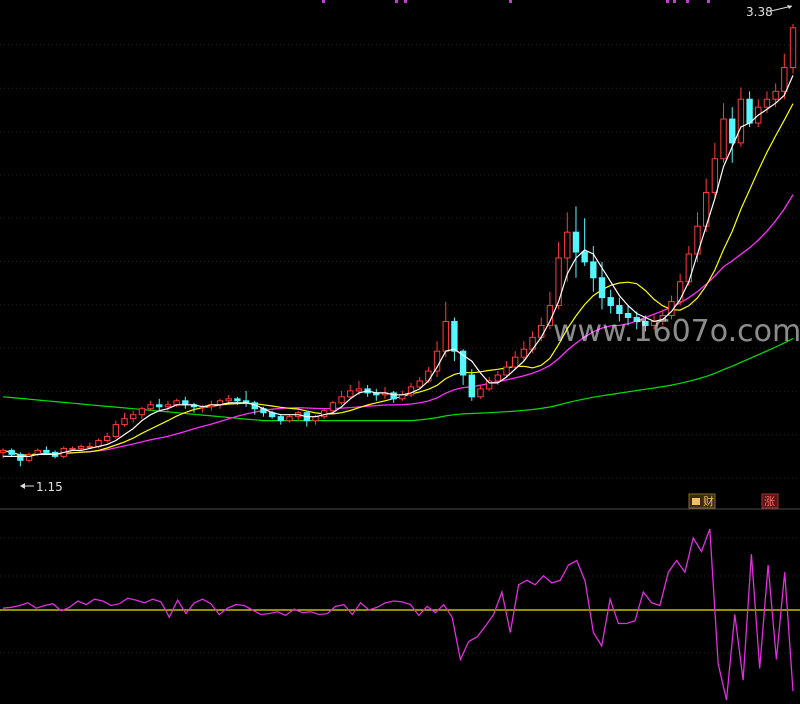  I want to click on rise-badge: 涨, so click(770, 501).